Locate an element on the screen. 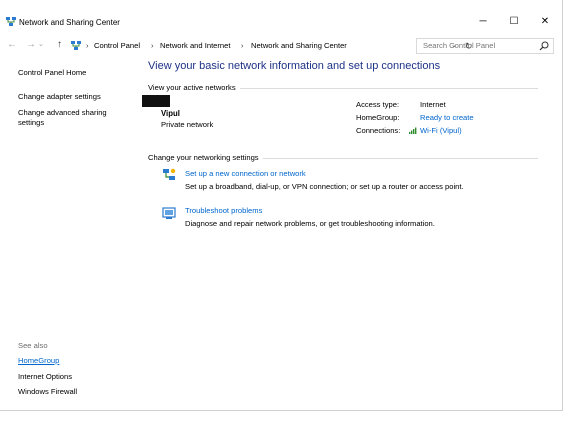 The width and height of the screenshot is (575, 422). search-placeholder: Search Control Panel is located at coordinates (459, 45).